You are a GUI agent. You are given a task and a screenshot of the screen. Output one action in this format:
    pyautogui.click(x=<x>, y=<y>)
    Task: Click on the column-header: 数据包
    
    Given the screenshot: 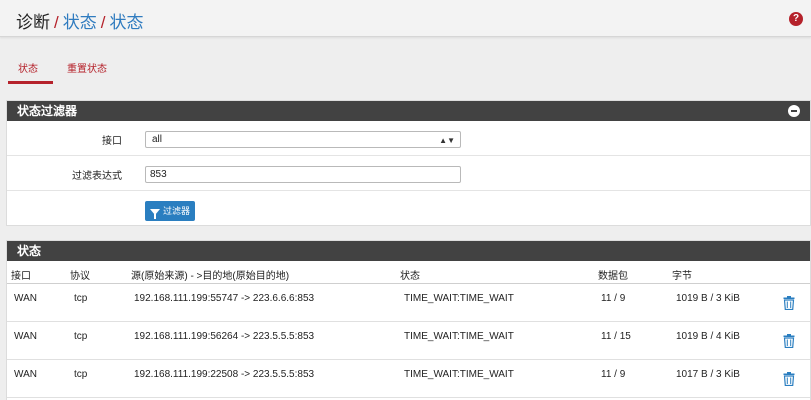 What is the action you would take?
    pyautogui.click(x=613, y=274)
    